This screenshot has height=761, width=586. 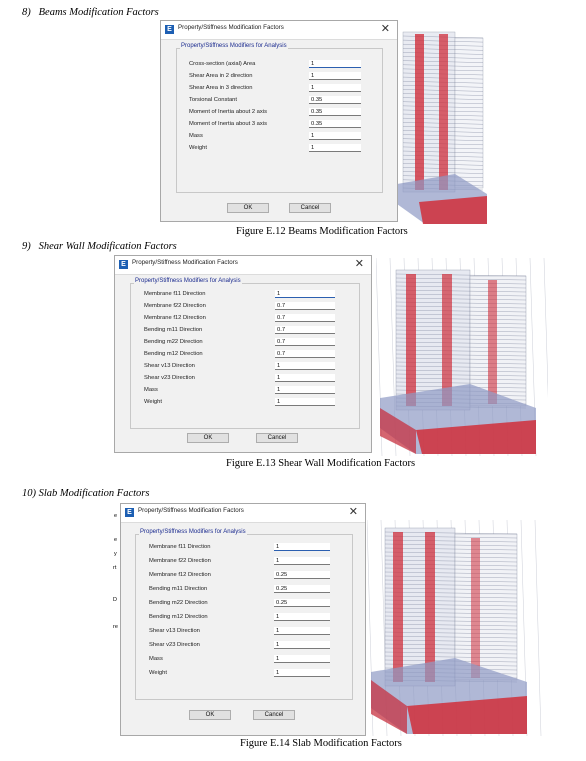 I want to click on side-letter: D, so click(x=115, y=600).